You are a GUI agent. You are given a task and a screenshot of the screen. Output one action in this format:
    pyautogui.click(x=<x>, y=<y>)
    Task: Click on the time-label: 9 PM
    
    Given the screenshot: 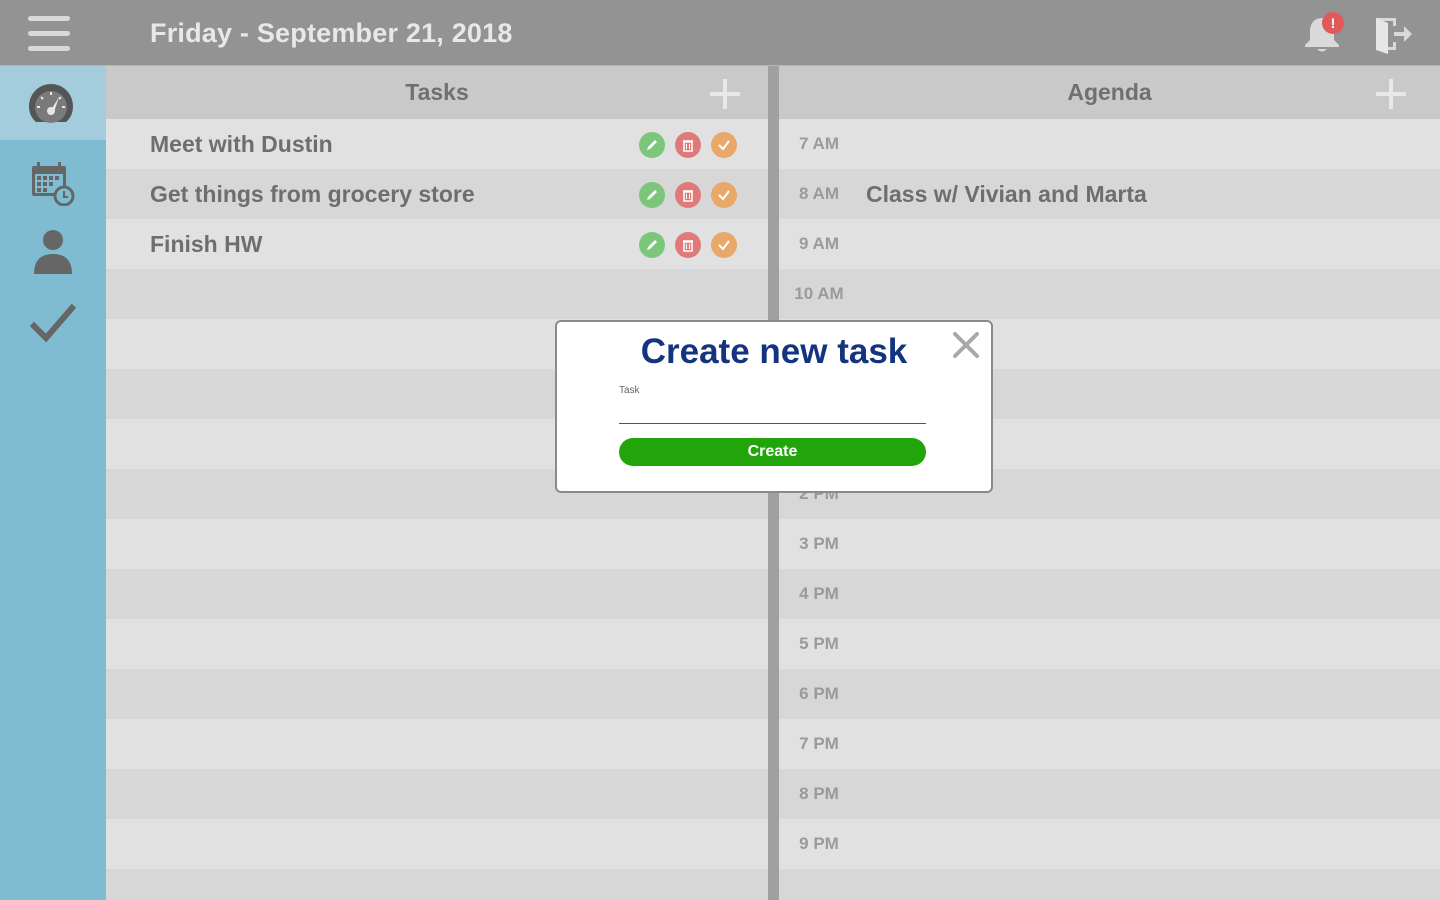 What is the action you would take?
    pyautogui.click(x=819, y=843)
    